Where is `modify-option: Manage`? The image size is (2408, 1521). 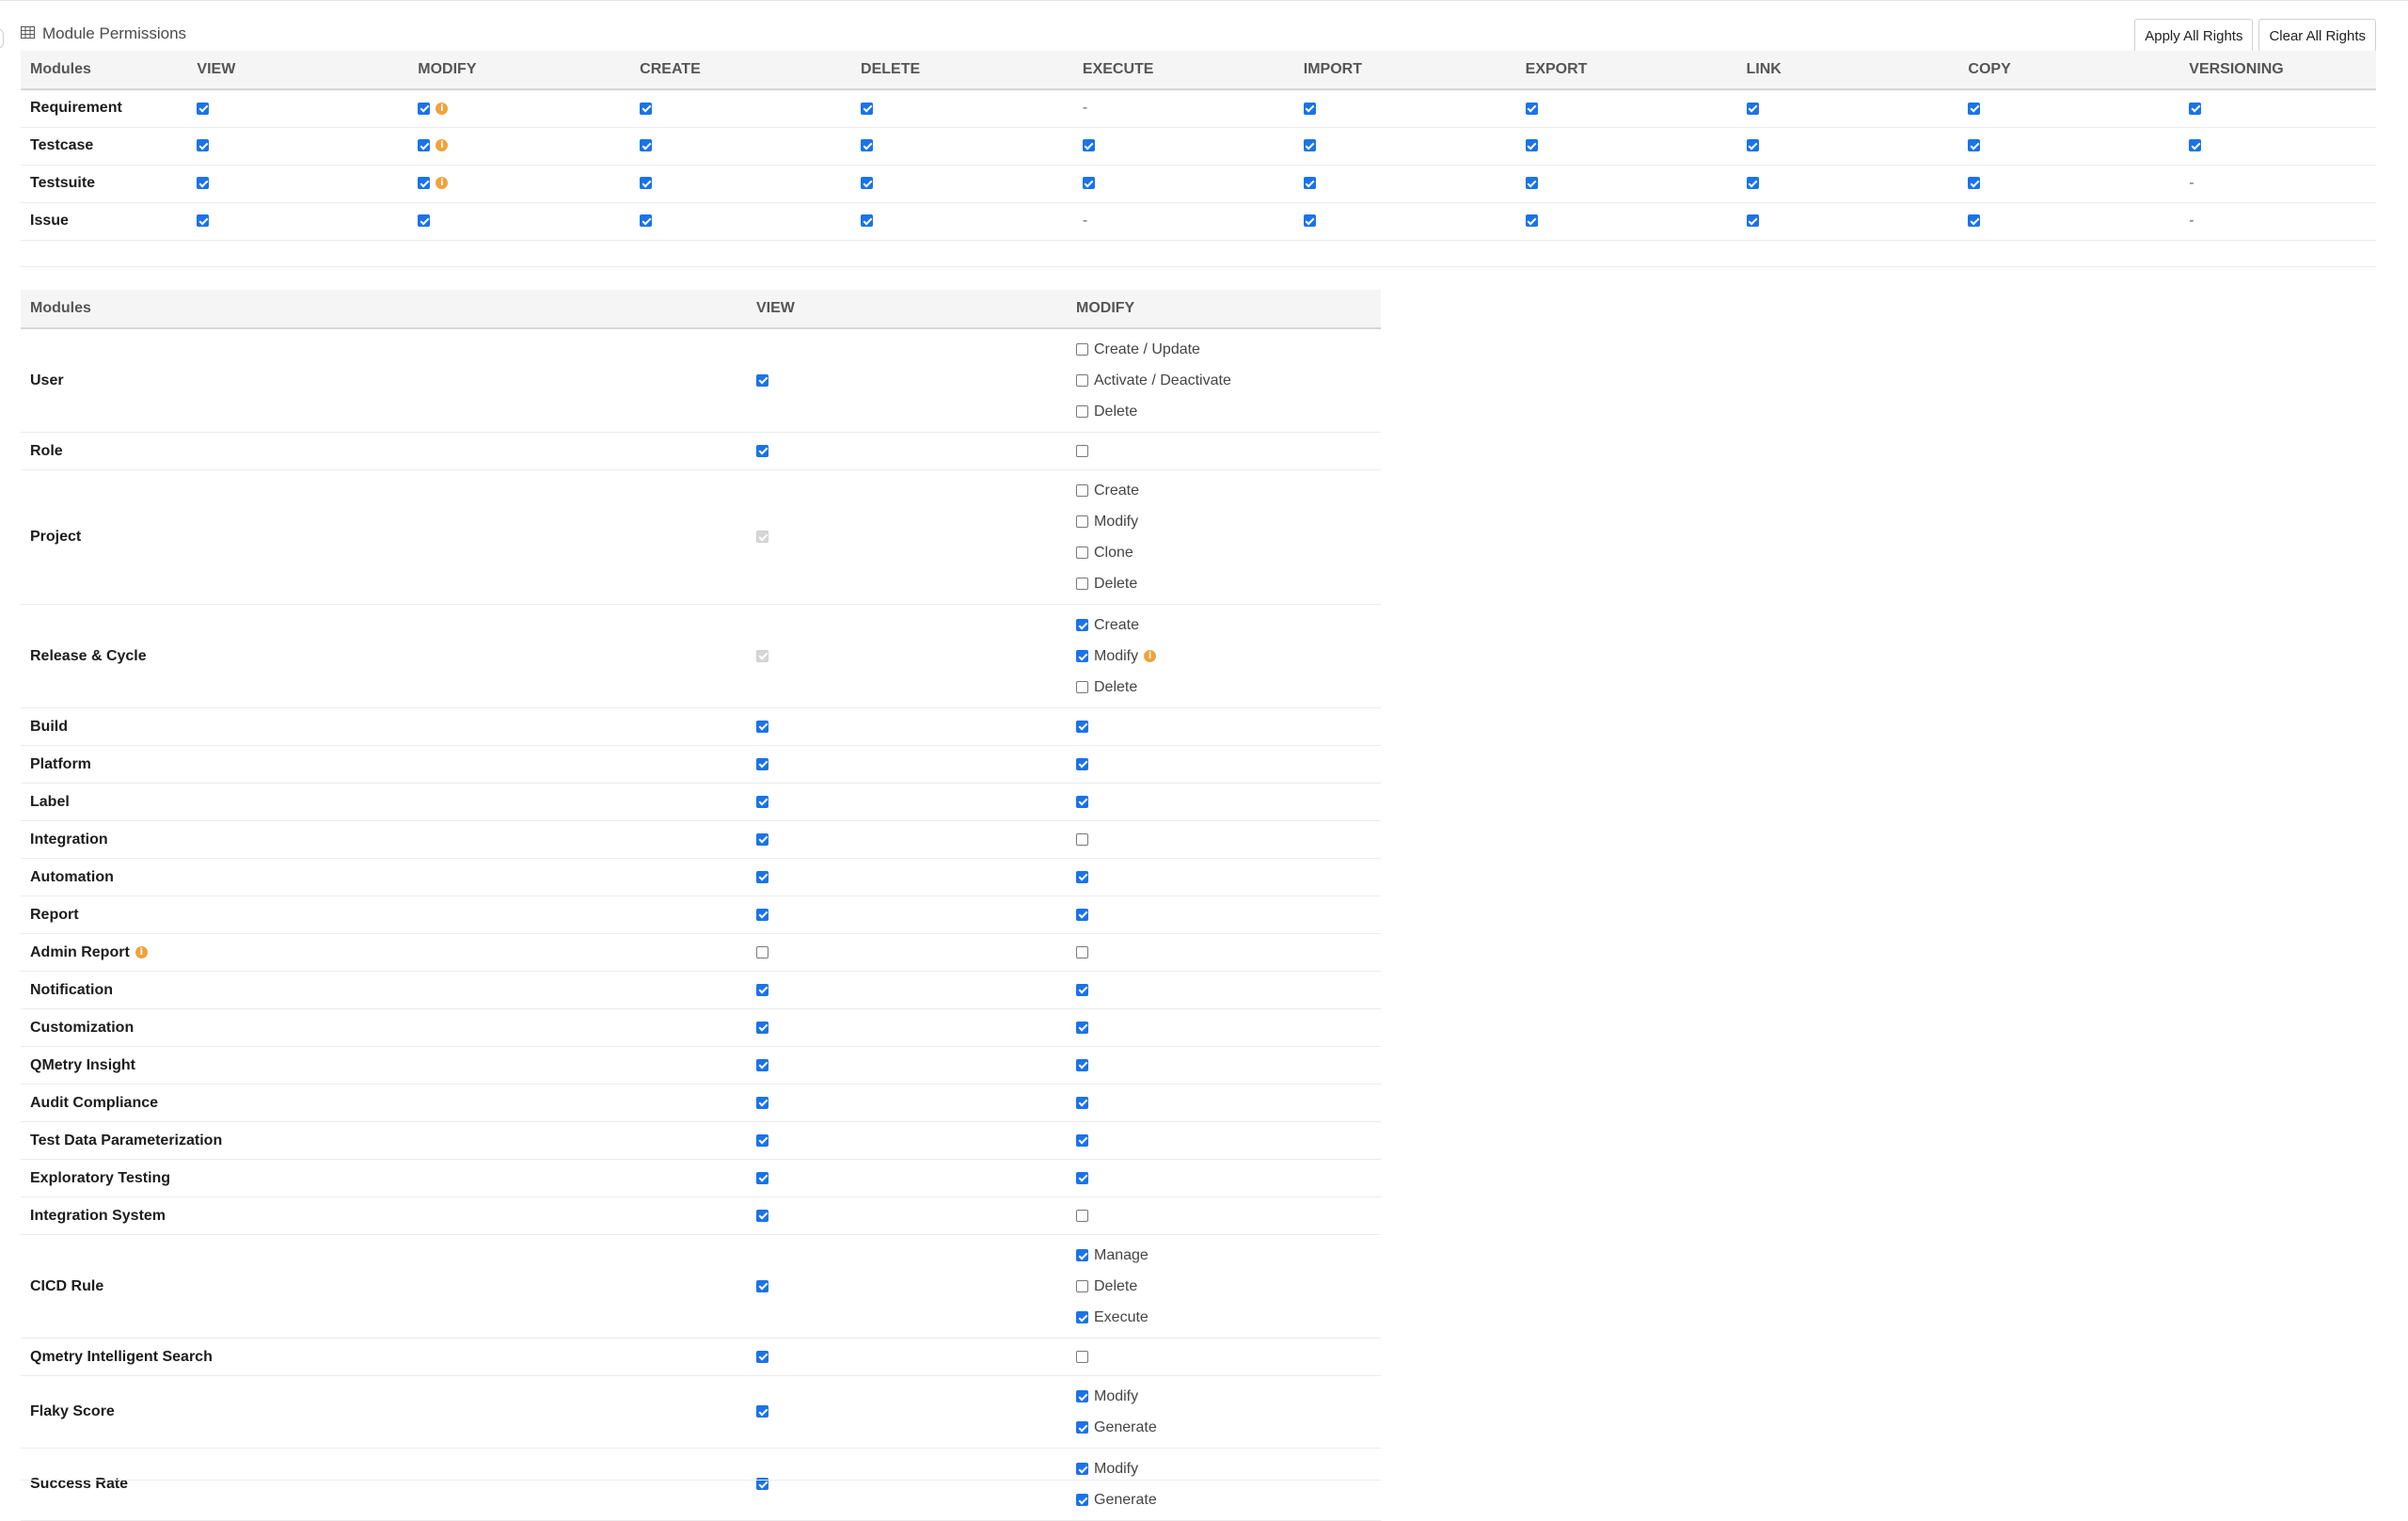
modify-option: Manage is located at coordinates (1228, 1256).